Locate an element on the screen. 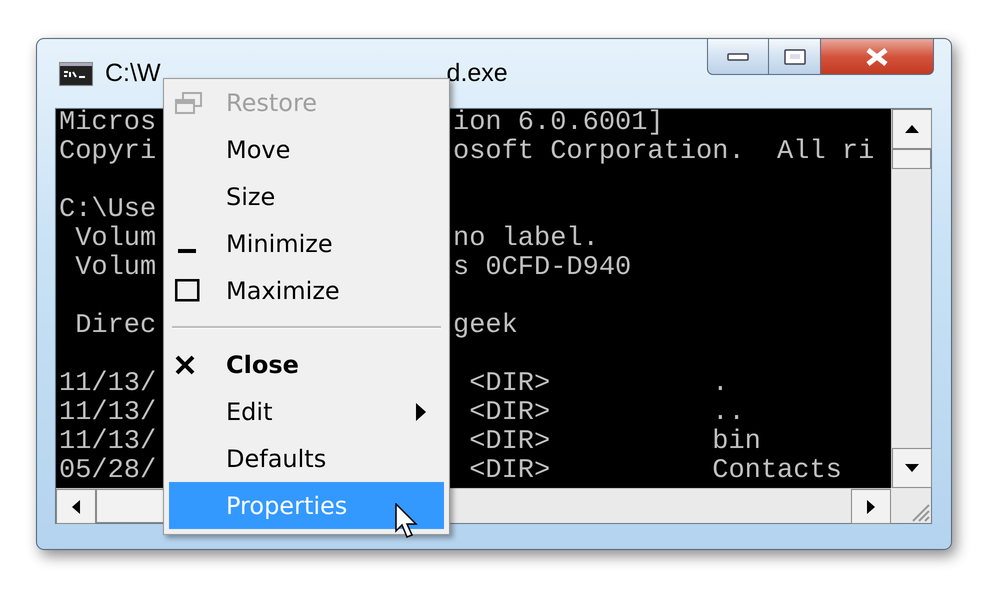 The image size is (1000, 595). menu-item: Maximize is located at coordinates (306, 290).